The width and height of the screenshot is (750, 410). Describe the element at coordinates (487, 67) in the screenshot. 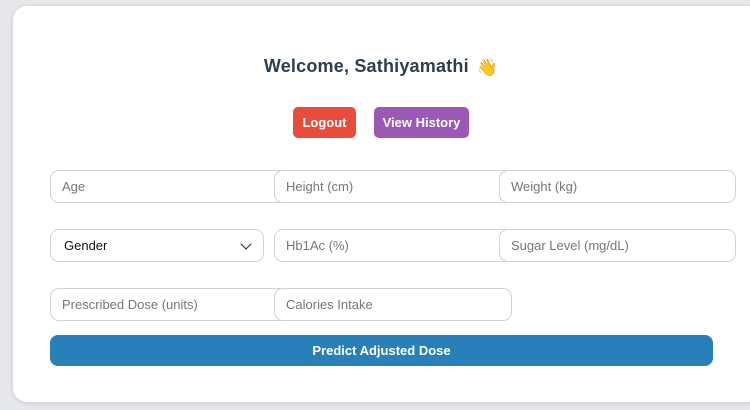

I see `waving-hand-icon: 👋` at that location.